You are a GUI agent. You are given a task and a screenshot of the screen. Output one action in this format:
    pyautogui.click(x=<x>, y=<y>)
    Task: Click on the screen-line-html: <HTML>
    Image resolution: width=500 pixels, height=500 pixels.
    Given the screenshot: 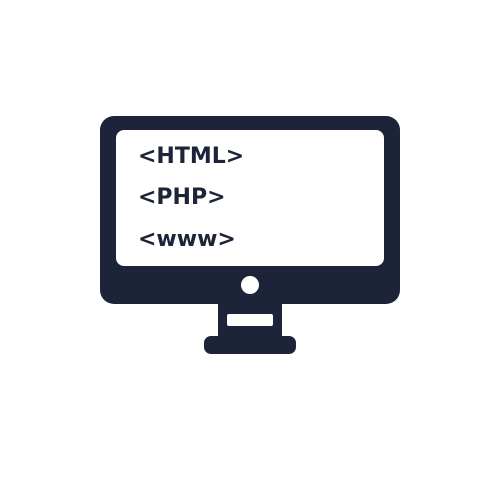 What is the action you would take?
    pyautogui.click(x=191, y=156)
    